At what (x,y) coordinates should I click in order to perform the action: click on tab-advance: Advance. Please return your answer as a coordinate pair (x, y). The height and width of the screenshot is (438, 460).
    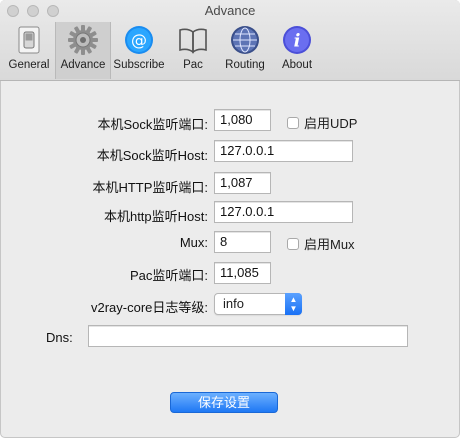
    Looking at the image, I should click on (83, 50).